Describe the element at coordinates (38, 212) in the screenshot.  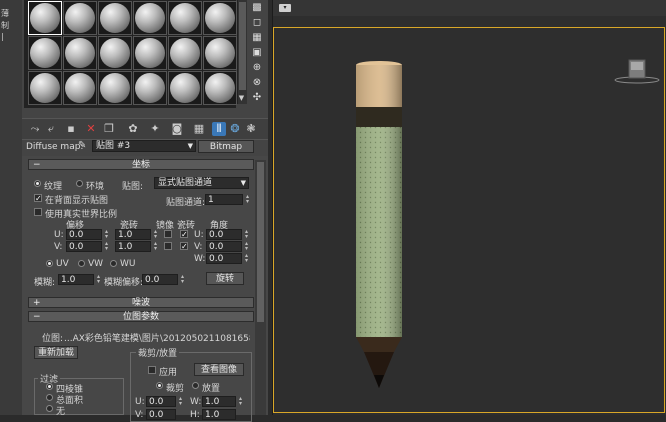
I see `real-world-checkbox` at that location.